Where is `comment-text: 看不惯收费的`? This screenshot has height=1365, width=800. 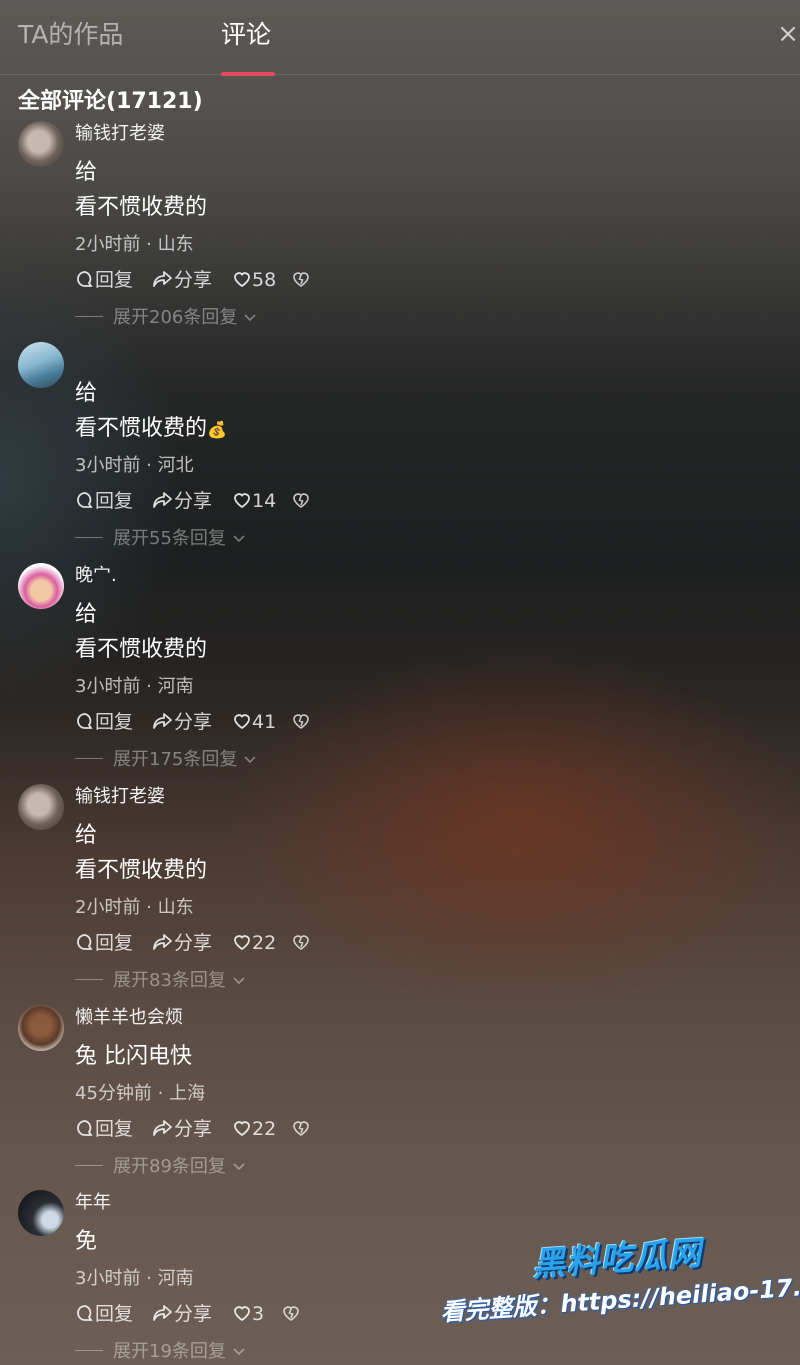
comment-text: 看不惯收费的 is located at coordinates (141, 207).